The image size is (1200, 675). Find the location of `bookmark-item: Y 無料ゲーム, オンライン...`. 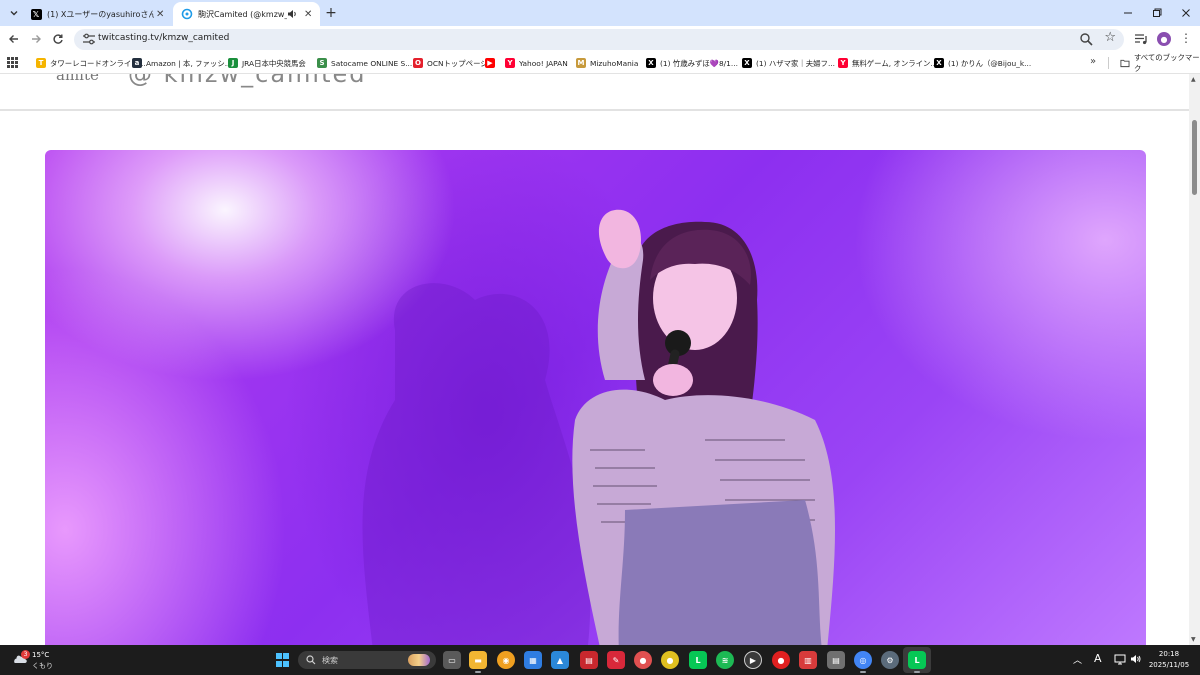

bookmark-item: Y 無料ゲーム, オンライン... is located at coordinates (887, 63).